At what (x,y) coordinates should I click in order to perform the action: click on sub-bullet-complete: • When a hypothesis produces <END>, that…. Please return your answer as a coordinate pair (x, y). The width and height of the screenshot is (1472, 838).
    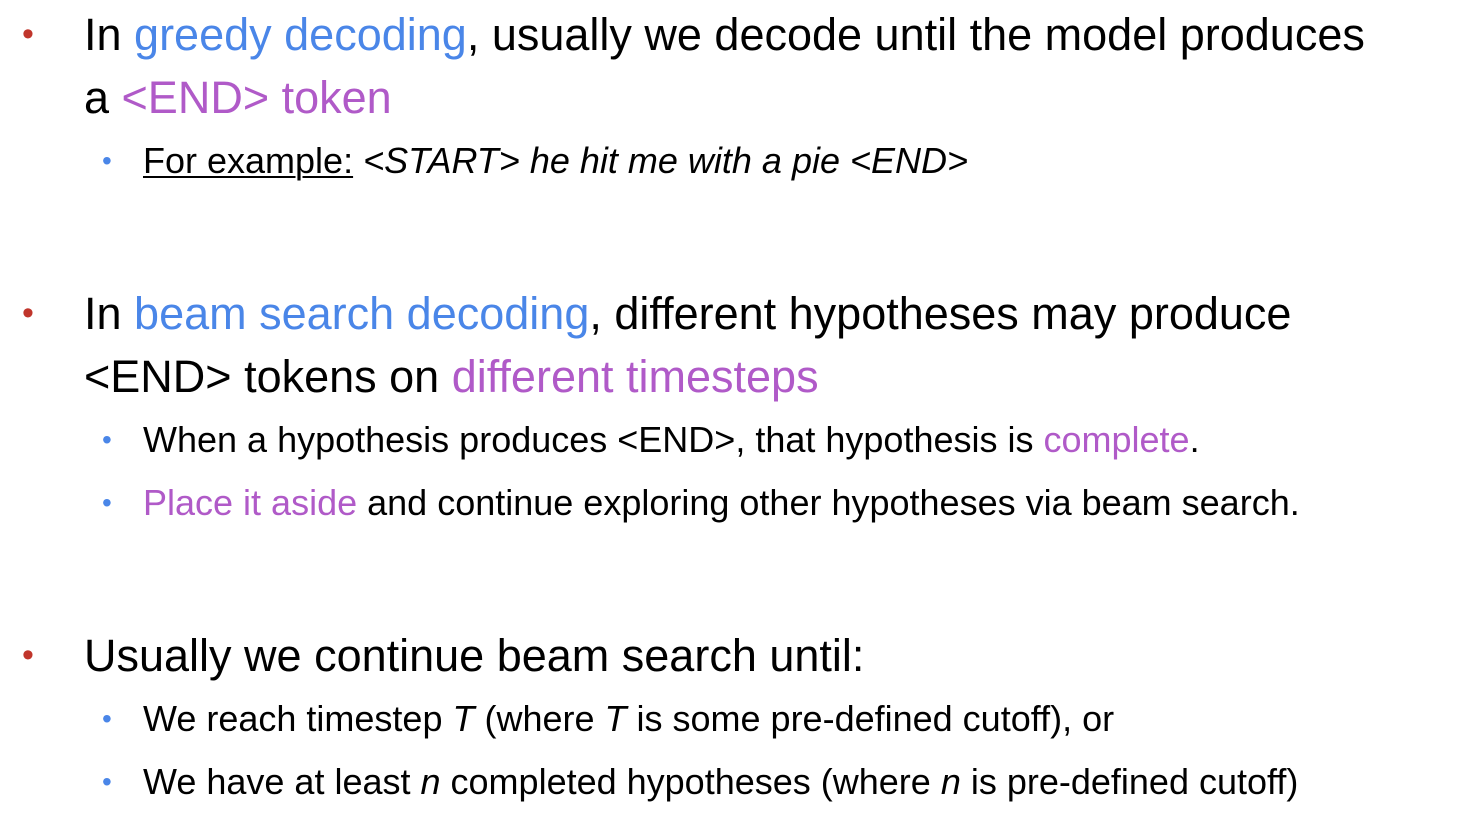
    Looking at the image, I should click on (736, 439).